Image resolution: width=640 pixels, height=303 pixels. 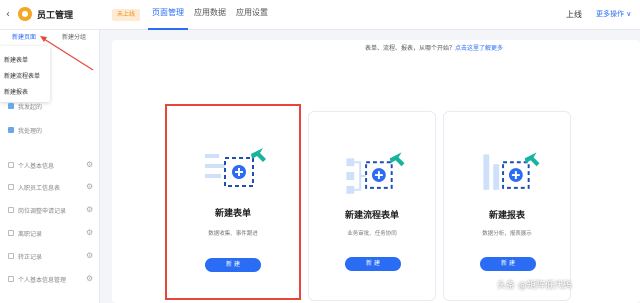 I want to click on tab-page-management: 页面管理, so click(x=168, y=15).